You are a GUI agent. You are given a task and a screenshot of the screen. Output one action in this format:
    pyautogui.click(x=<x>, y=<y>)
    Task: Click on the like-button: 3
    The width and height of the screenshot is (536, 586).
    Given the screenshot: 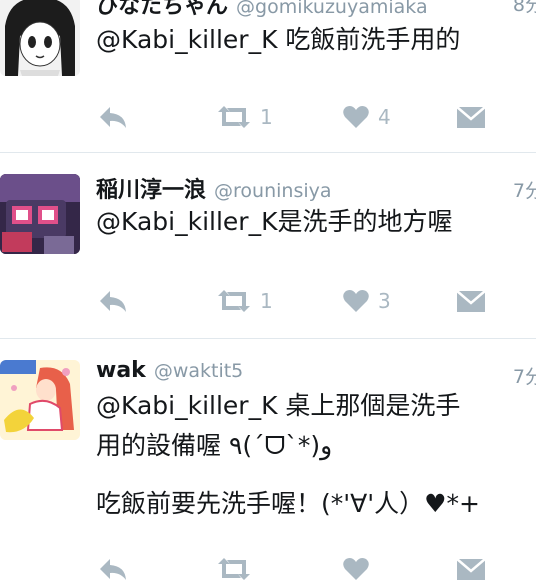 What is the action you would take?
    pyautogui.click(x=366, y=301)
    